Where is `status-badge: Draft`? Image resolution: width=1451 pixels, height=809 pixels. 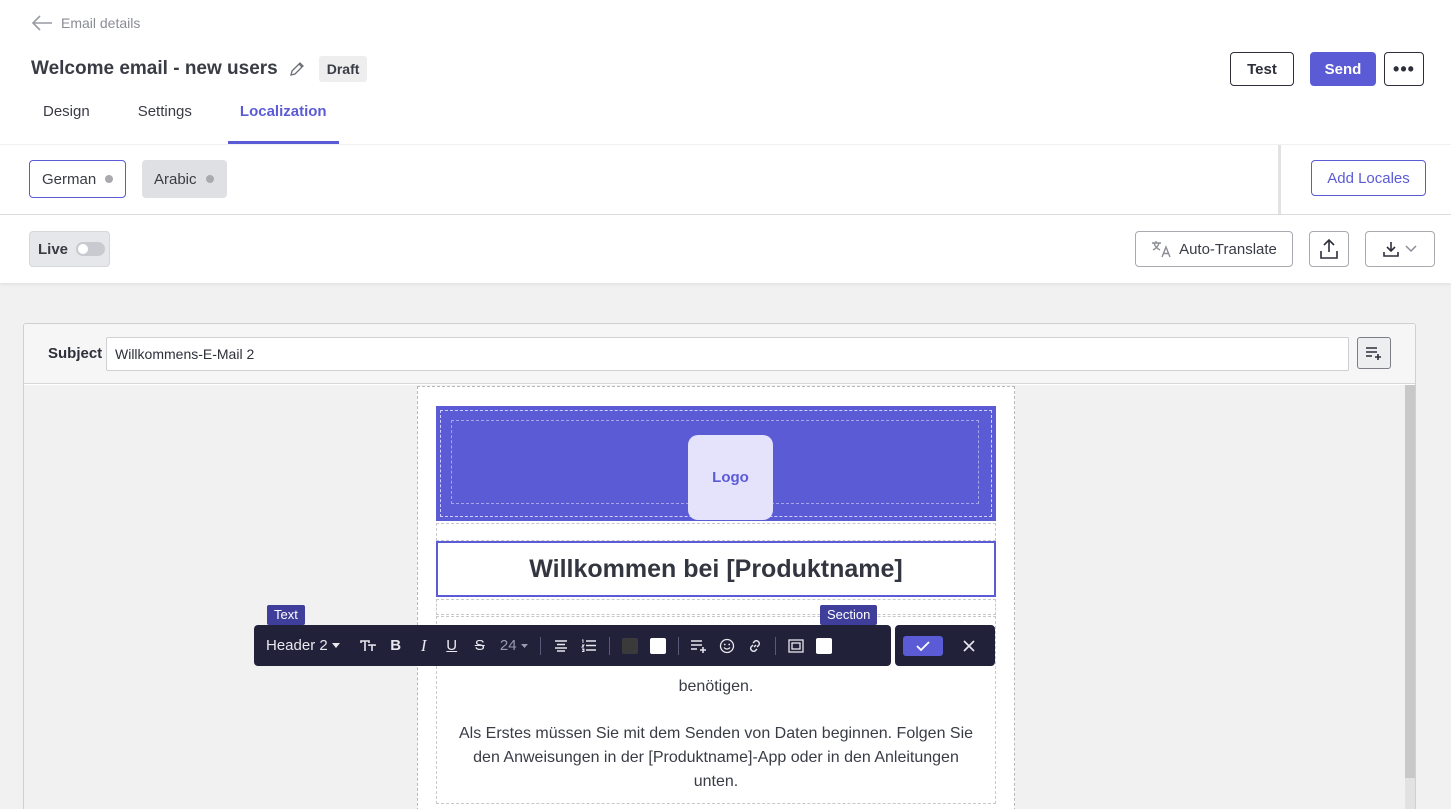
status-badge: Draft is located at coordinates (343, 69).